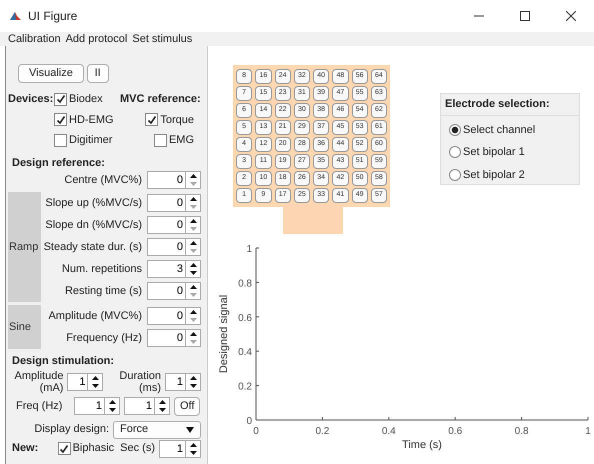 The image size is (594, 464). What do you see at coordinates (34, 39) in the screenshot?
I see `menu-item: Calibration` at bounding box center [34, 39].